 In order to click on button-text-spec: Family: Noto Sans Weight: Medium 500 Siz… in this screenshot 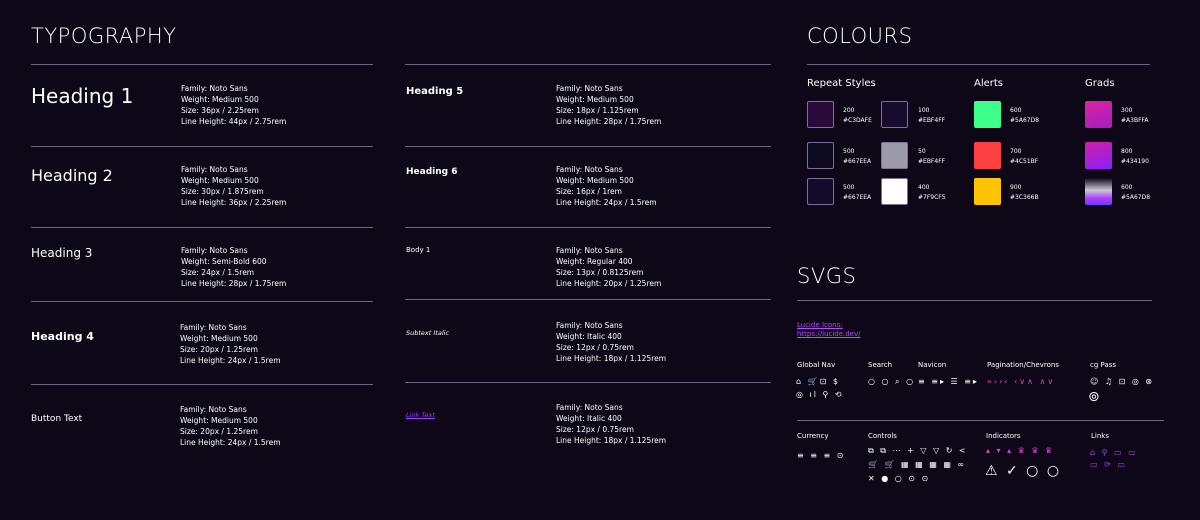, I will do `click(230, 426)`.